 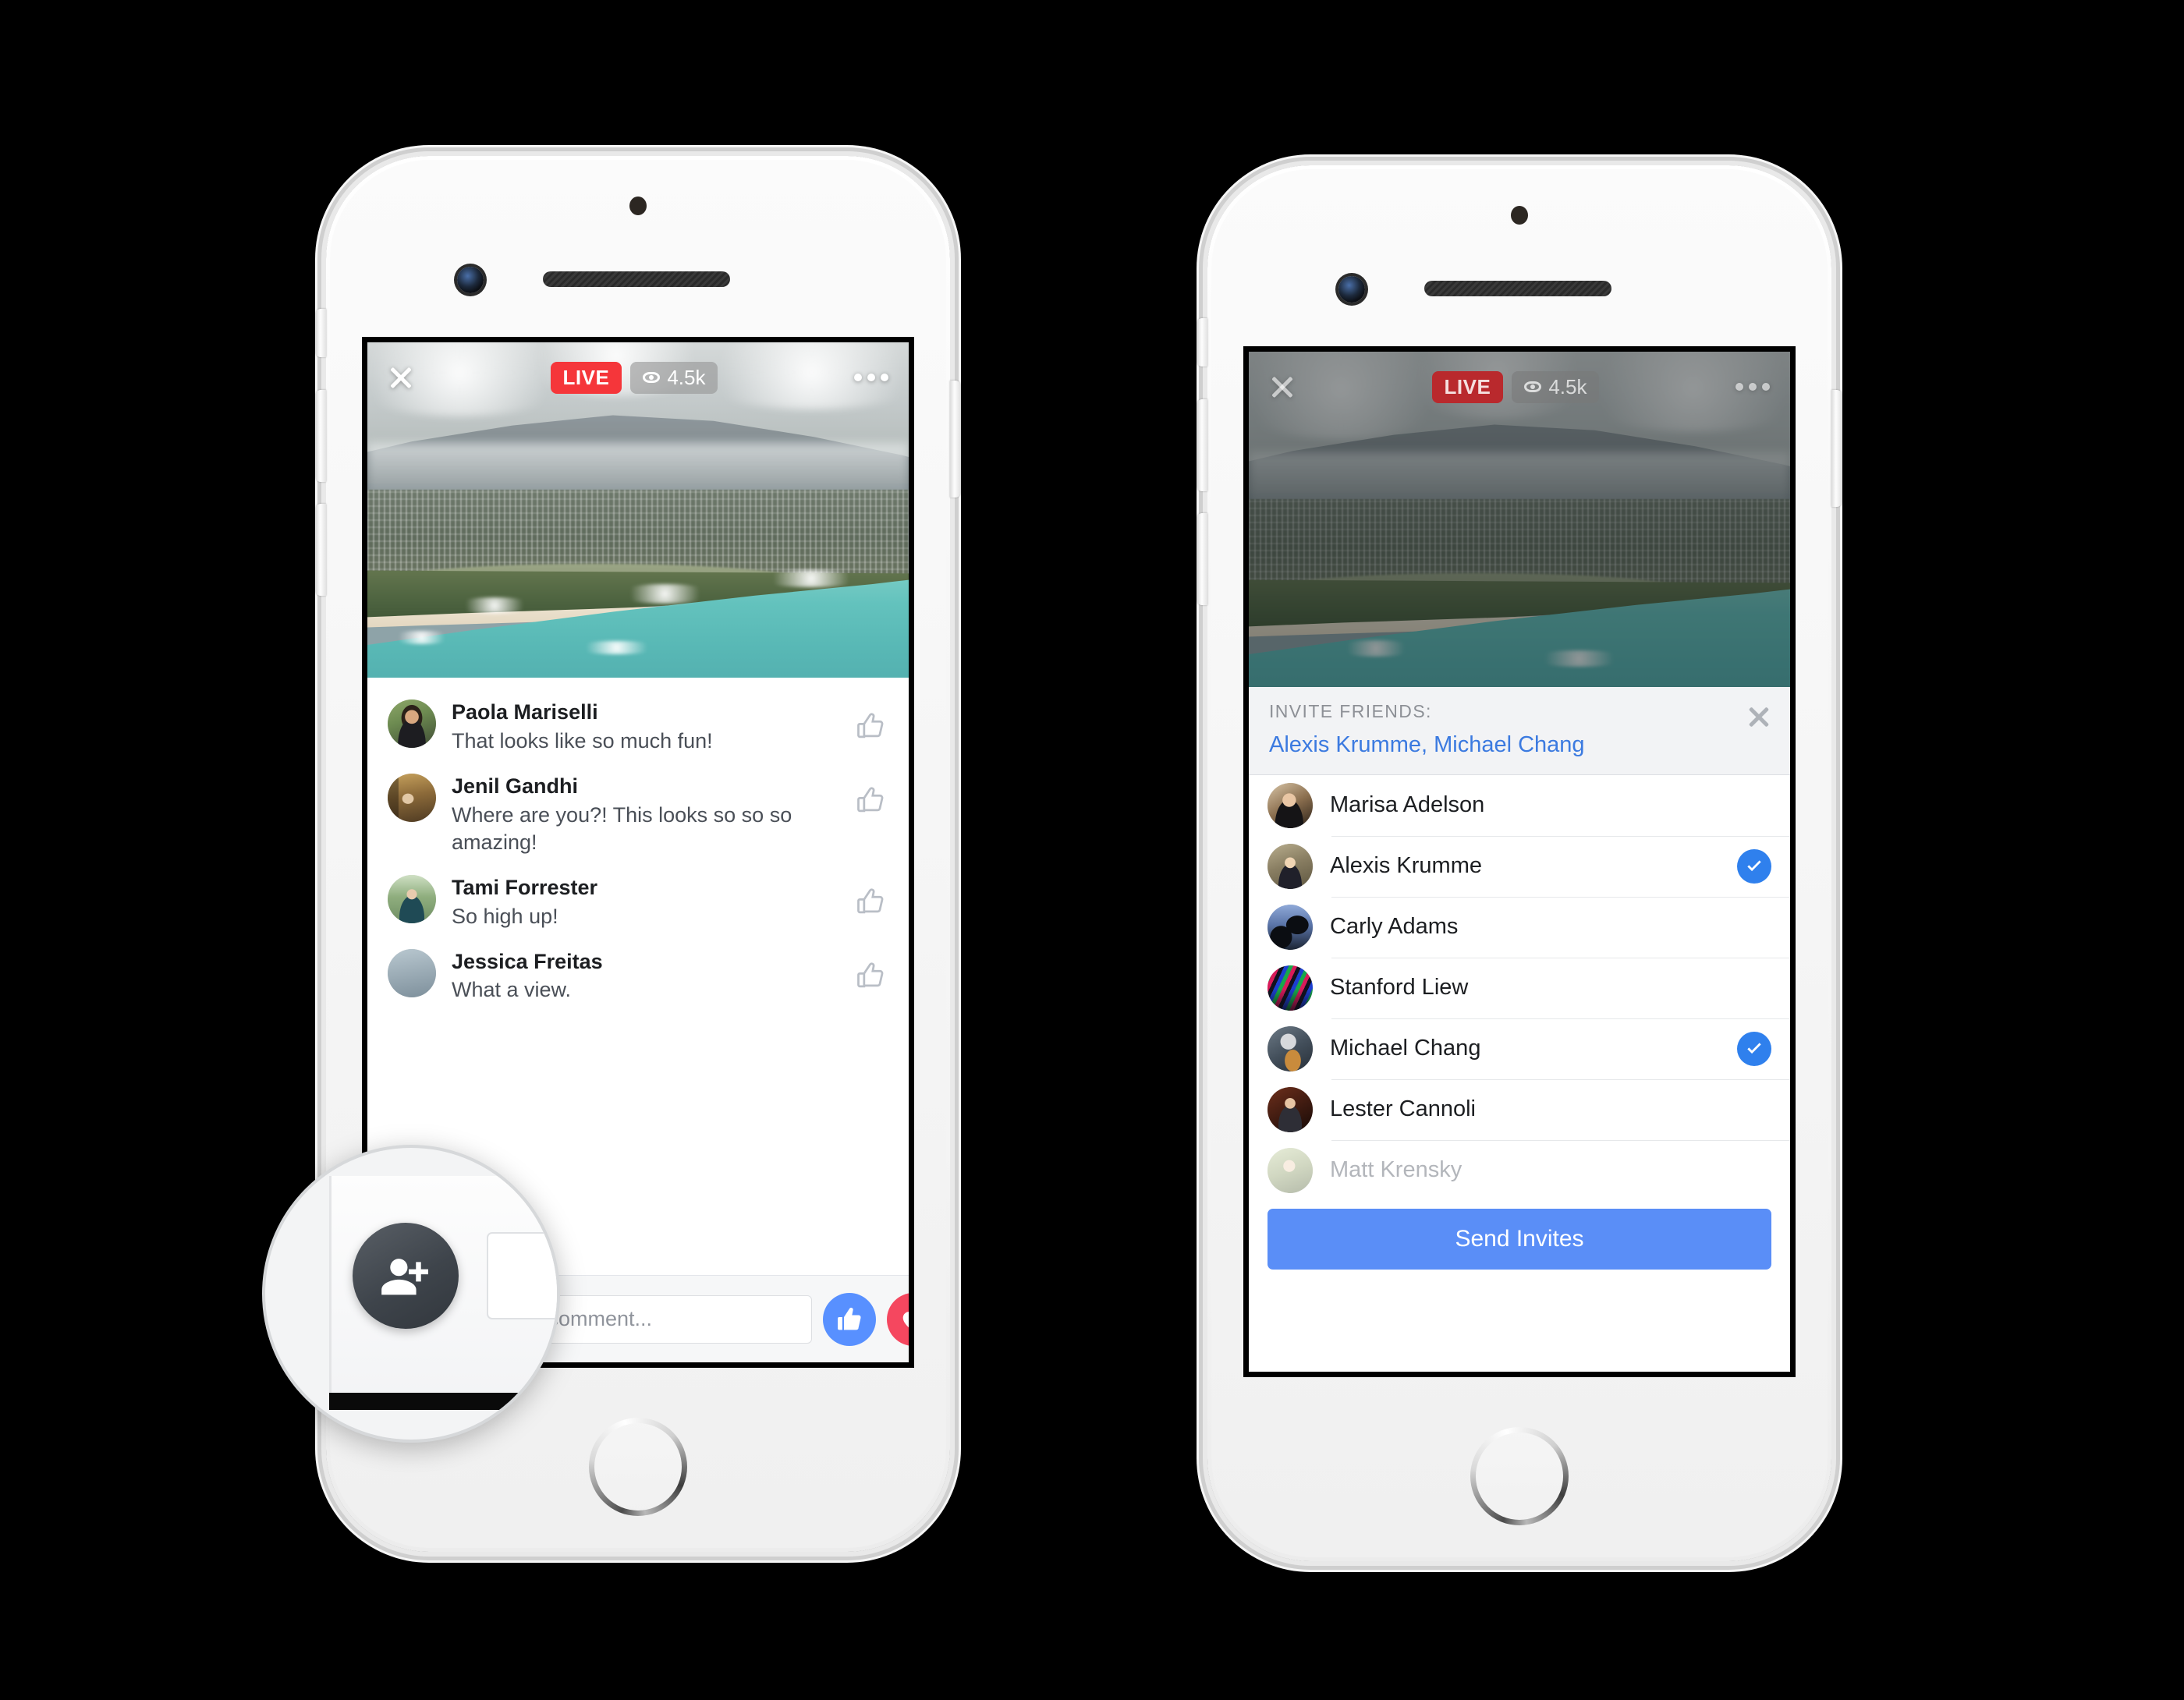 I want to click on send-invites-button: Send Invites, so click(x=1520, y=1239).